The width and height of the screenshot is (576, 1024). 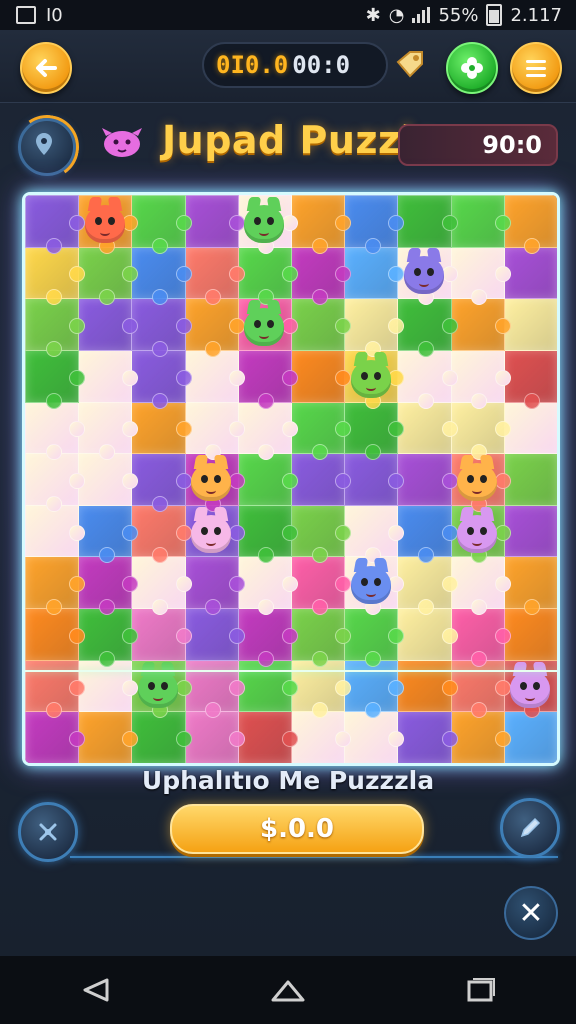 What do you see at coordinates (288, 990) in the screenshot?
I see `nav-home-button` at bounding box center [288, 990].